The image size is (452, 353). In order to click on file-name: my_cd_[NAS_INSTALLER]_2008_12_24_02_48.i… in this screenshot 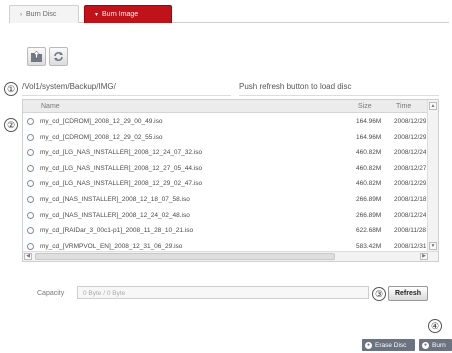, I will do `click(115, 215)`.